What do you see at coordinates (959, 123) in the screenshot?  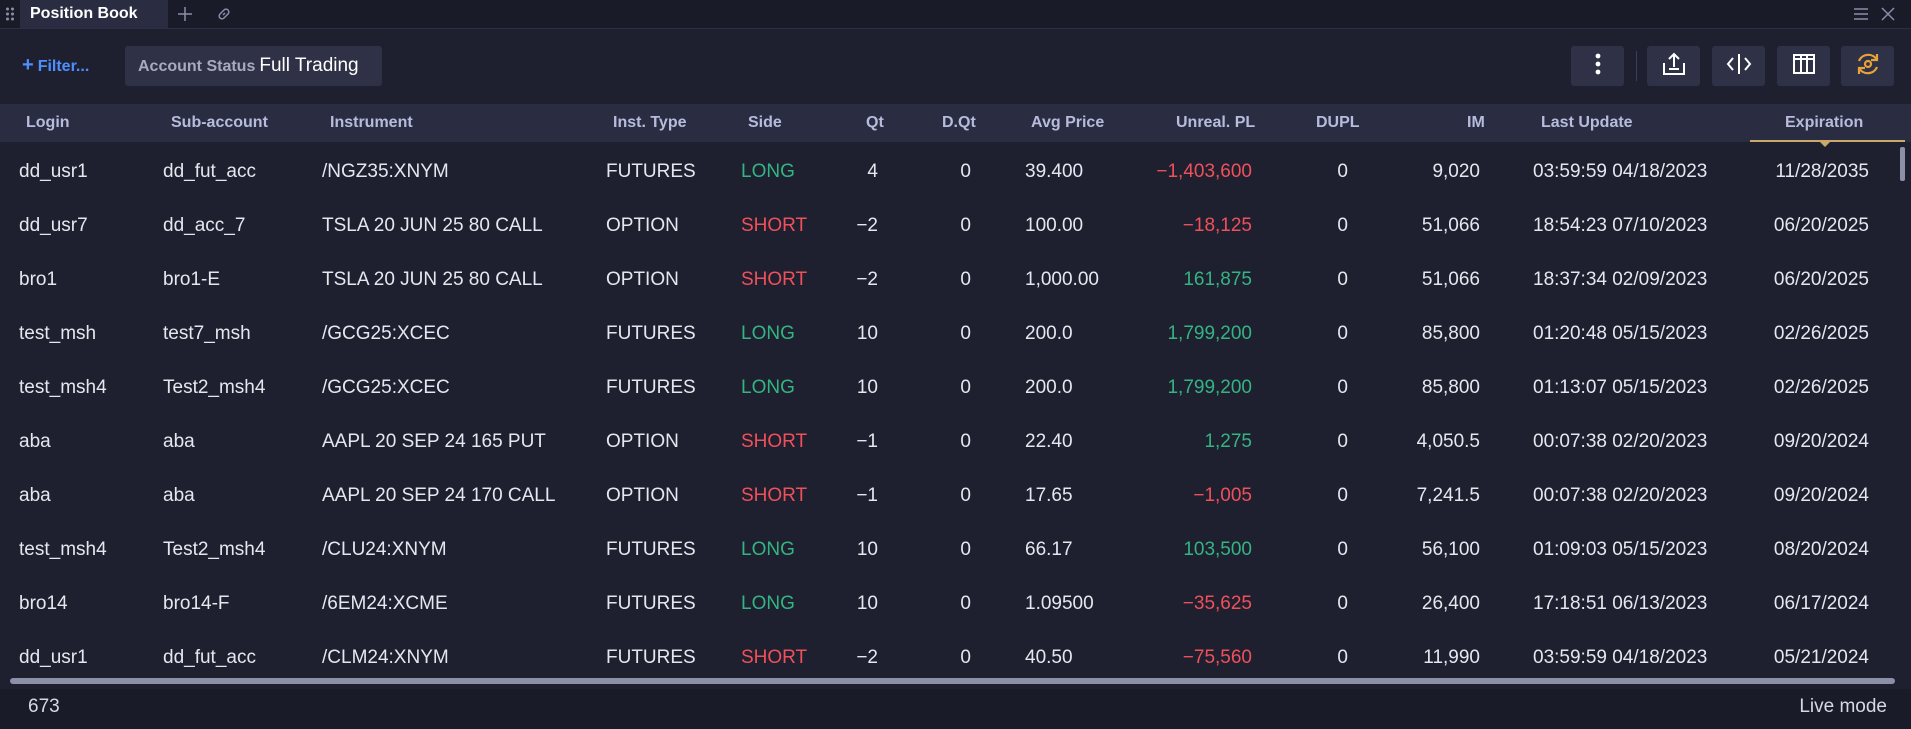 I see `column-header-d-qt: D.Qt` at bounding box center [959, 123].